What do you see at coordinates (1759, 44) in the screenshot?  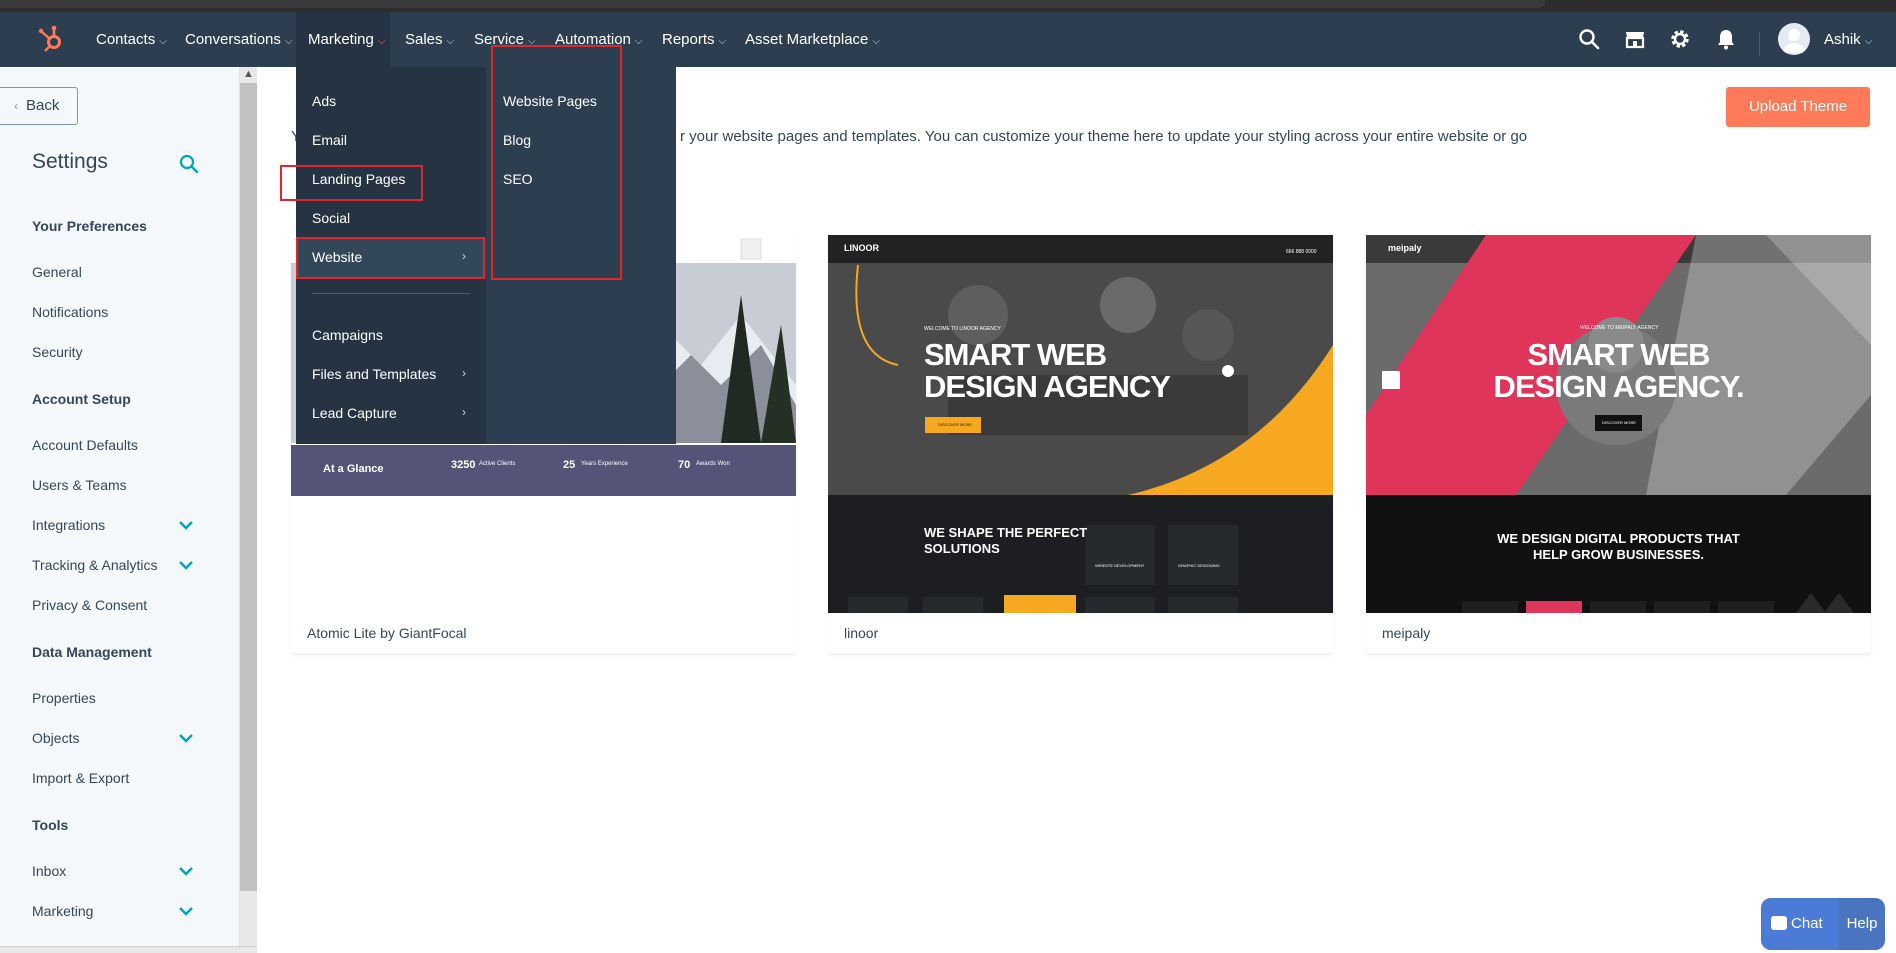 I see `nav-separator` at bounding box center [1759, 44].